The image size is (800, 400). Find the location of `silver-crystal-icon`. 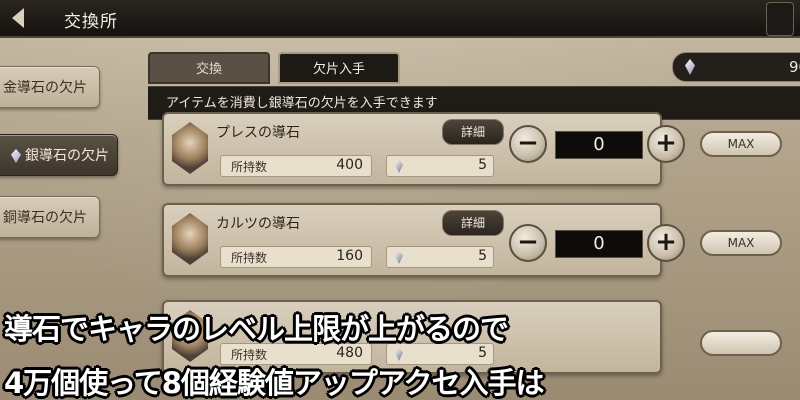

silver-crystal-icon is located at coordinates (690, 67).